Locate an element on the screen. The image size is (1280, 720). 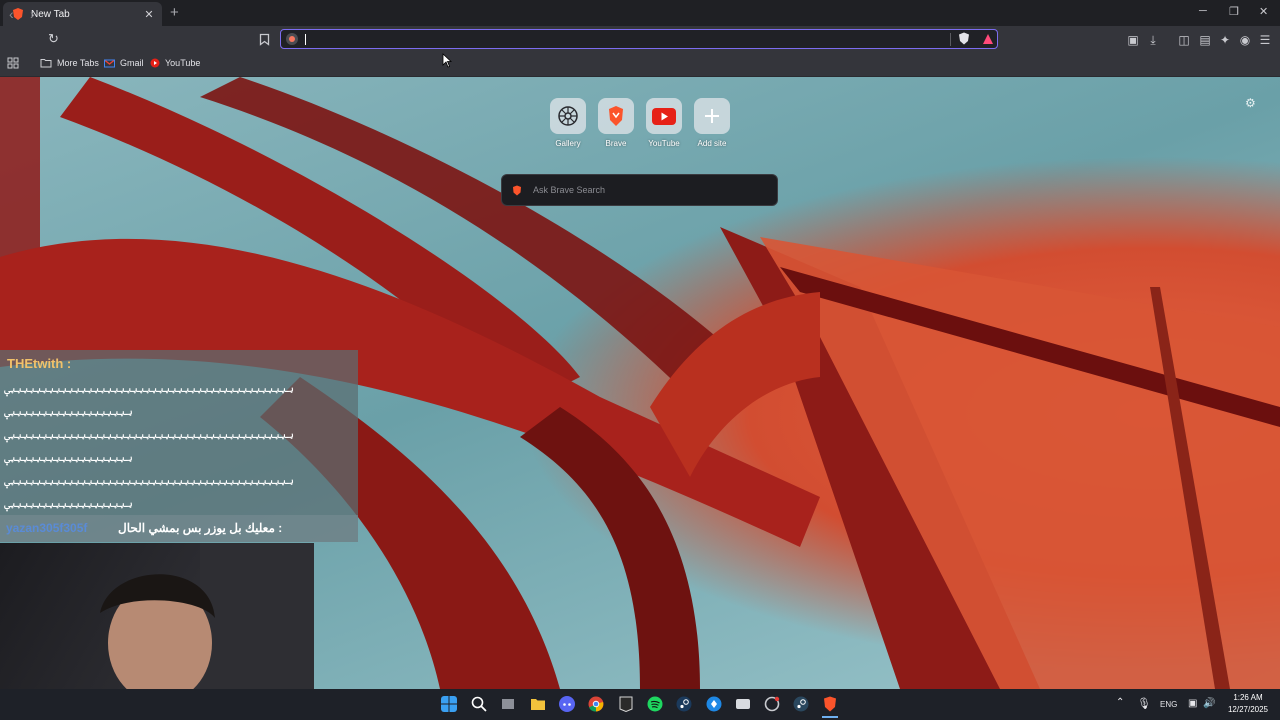
discord-icon is located at coordinates (567, 704).